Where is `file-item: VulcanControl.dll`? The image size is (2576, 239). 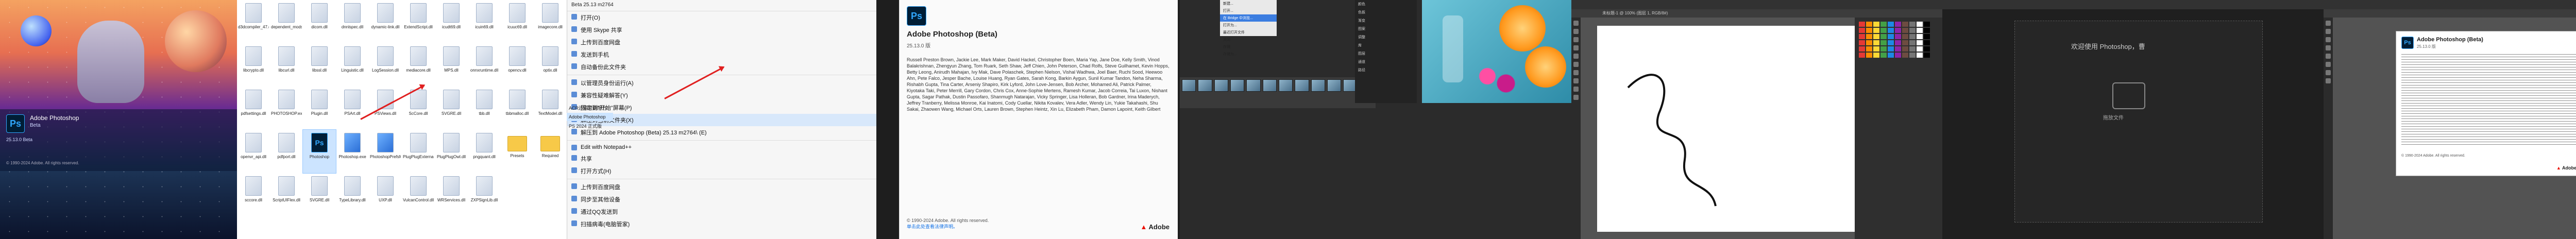 file-item: VulcanControl.dll is located at coordinates (418, 194).